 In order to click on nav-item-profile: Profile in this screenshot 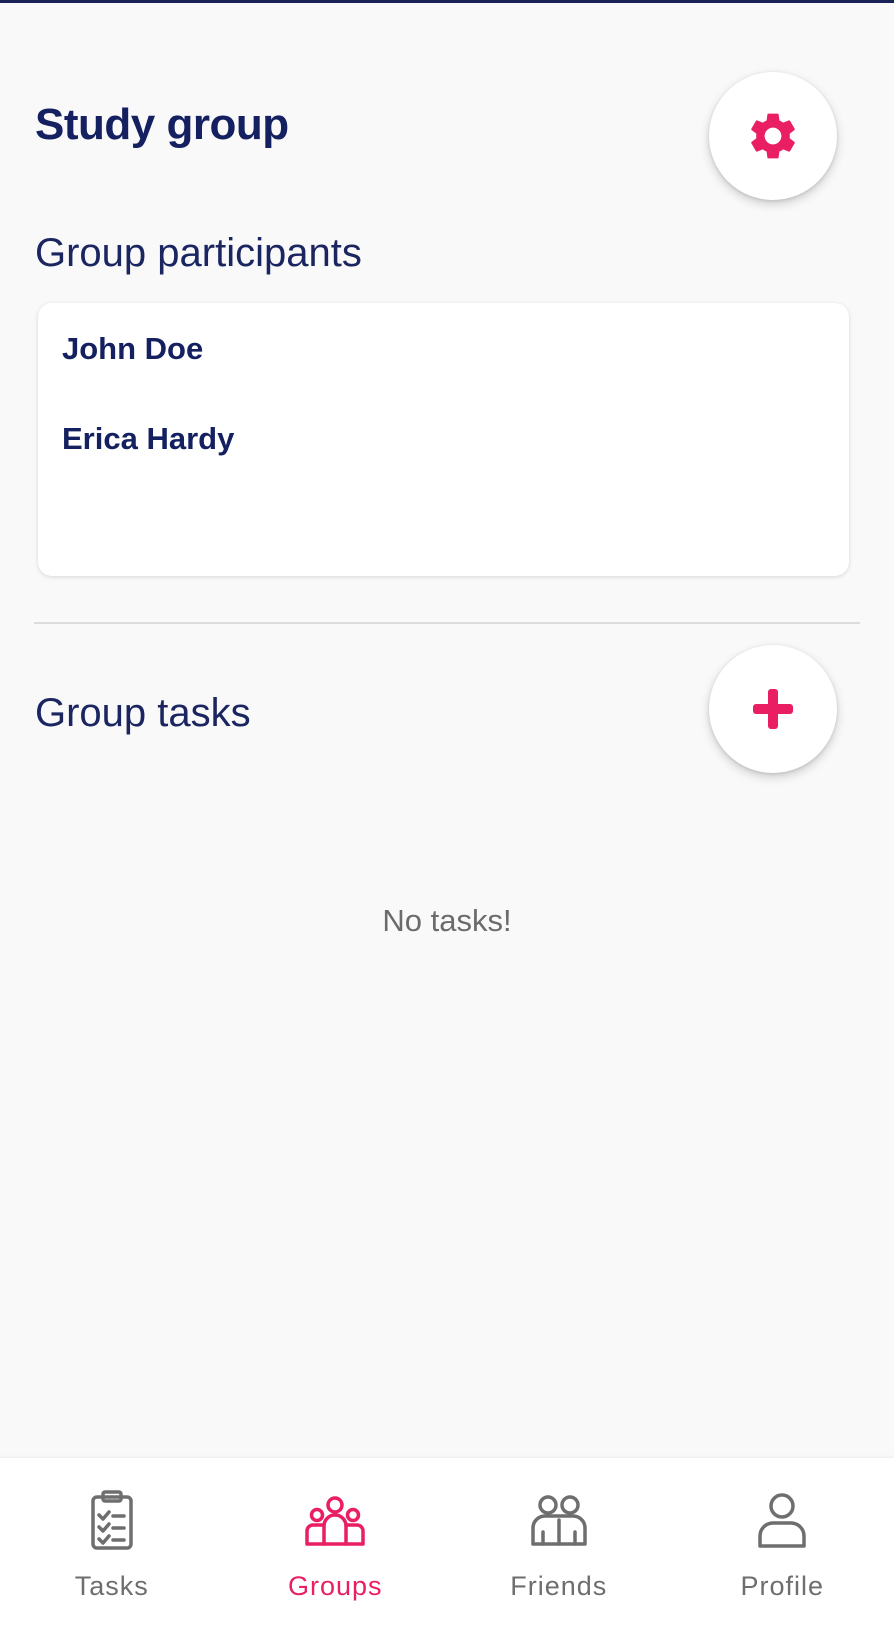, I will do `click(782, 1543)`.